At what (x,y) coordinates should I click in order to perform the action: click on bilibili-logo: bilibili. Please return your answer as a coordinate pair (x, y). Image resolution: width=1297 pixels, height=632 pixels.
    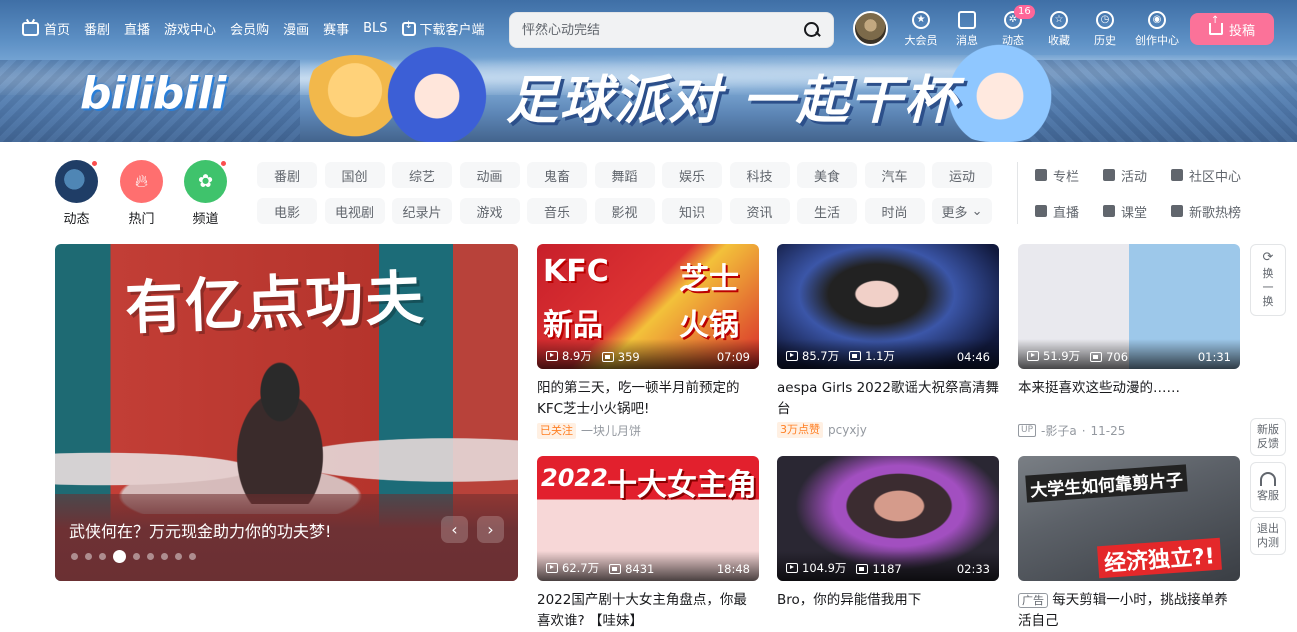
    Looking at the image, I should click on (153, 93).